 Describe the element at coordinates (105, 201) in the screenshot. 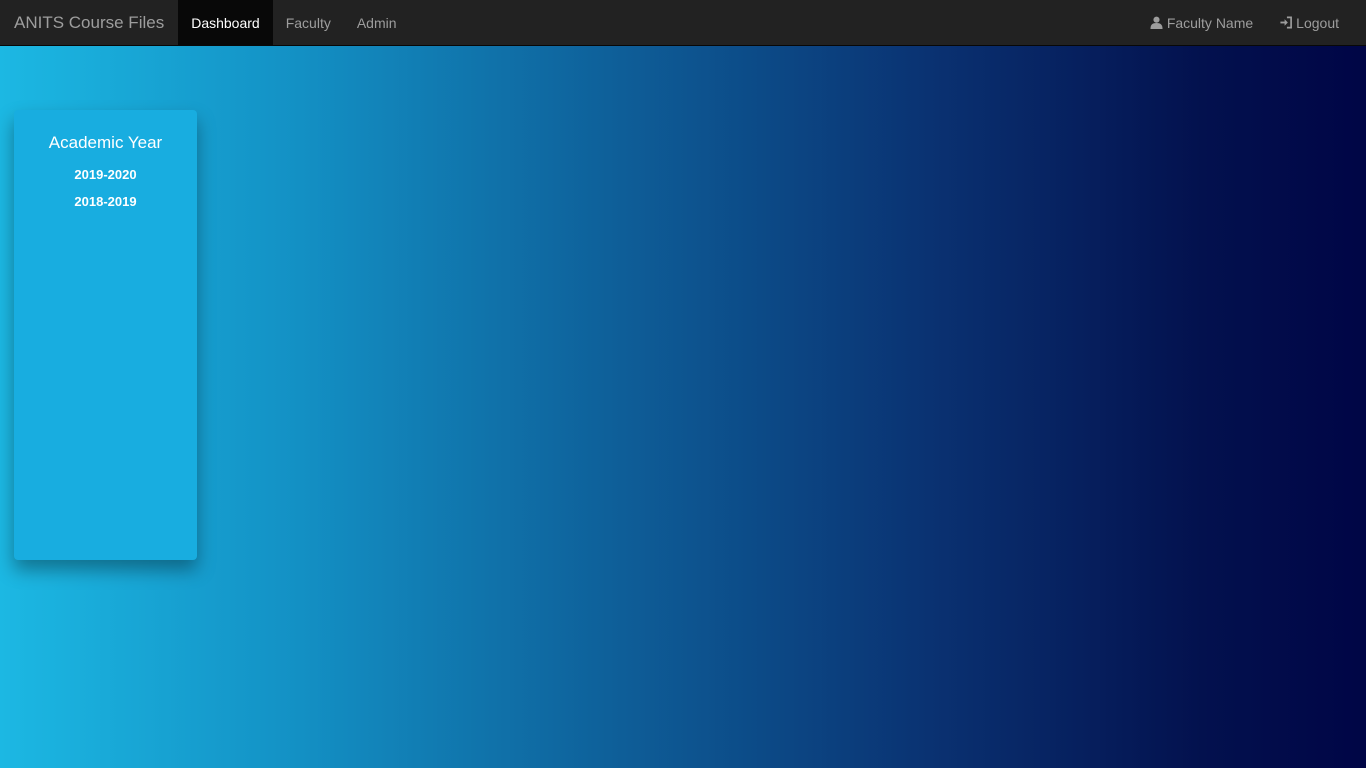

I see `year-link-2018-2019: 2018-2019` at that location.